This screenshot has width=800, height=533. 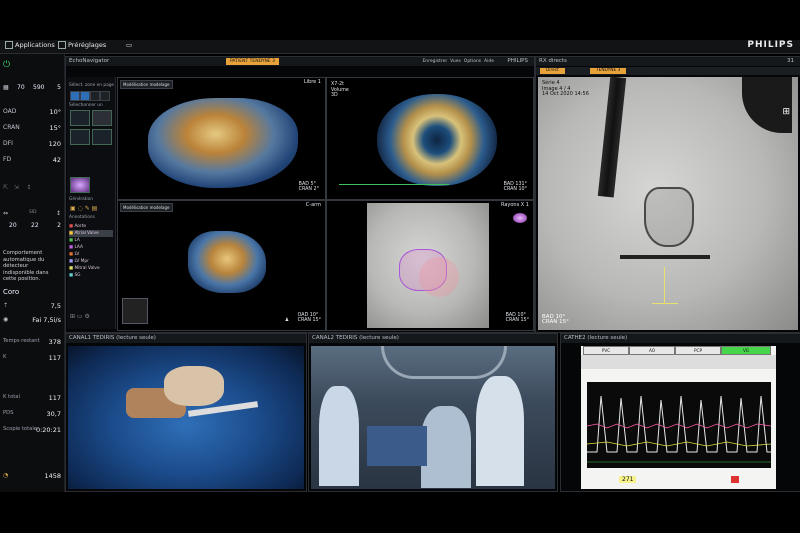 I want to click on exposure-icon: ▦, so click(x=6, y=87).